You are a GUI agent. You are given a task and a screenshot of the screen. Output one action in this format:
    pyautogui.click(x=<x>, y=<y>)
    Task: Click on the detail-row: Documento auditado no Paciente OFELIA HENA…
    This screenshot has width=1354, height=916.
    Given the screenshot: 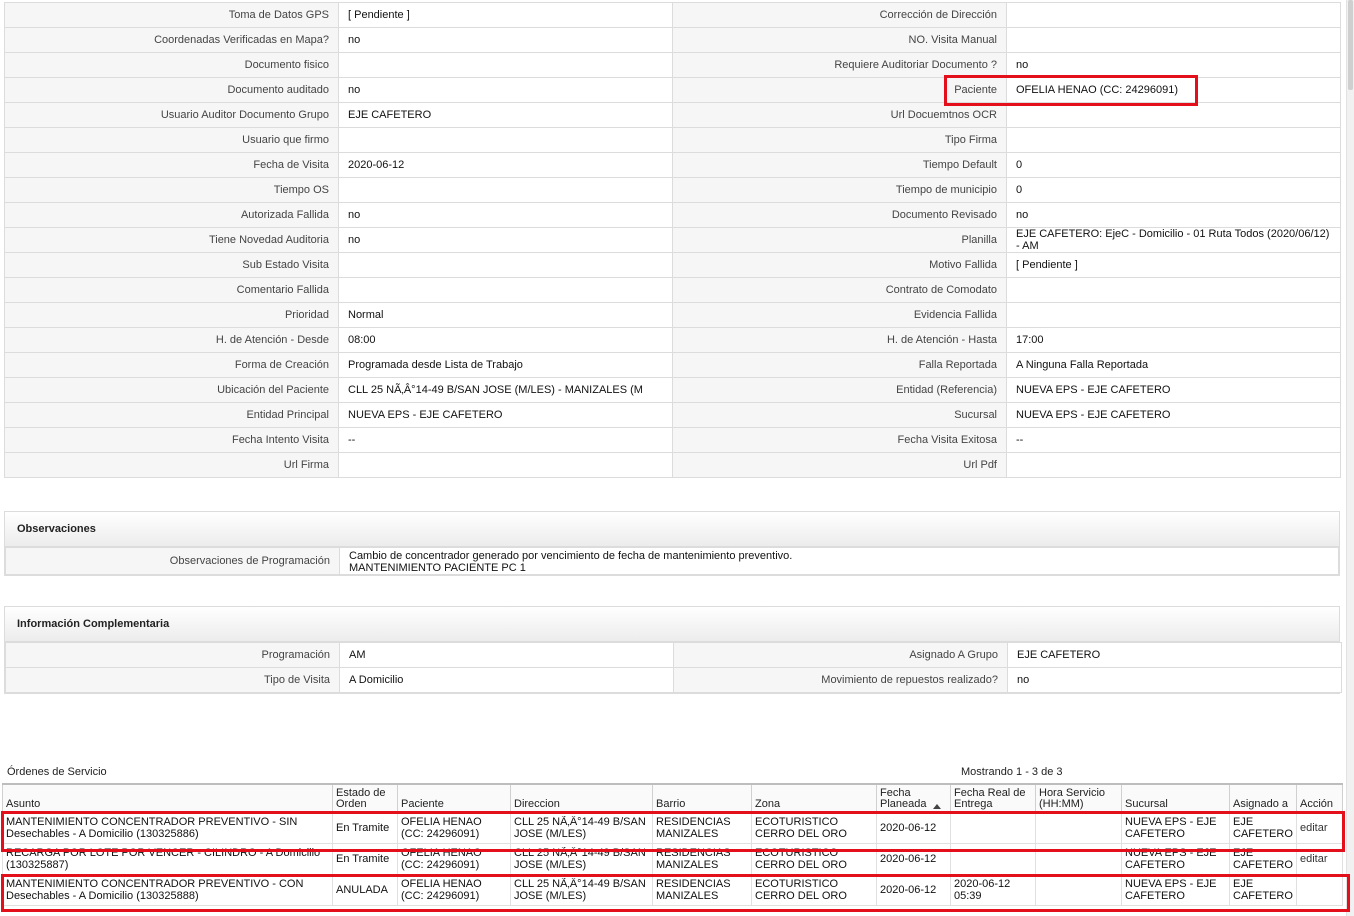 What is the action you would take?
    pyautogui.click(x=672, y=90)
    